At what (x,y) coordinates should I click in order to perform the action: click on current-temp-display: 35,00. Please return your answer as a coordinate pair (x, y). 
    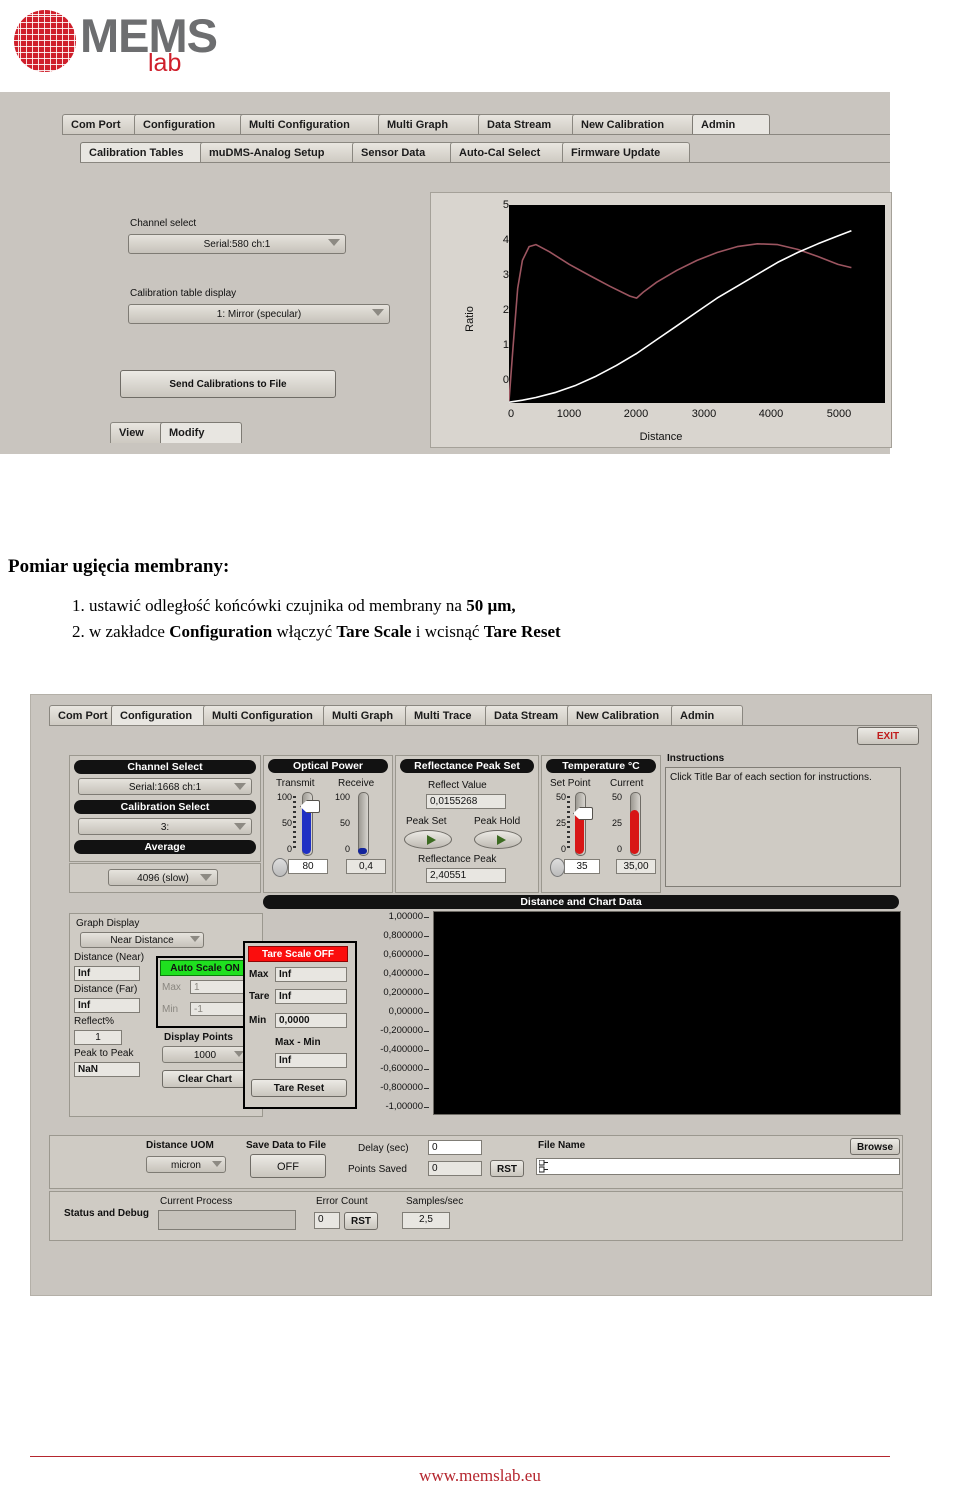
    Looking at the image, I should click on (636, 866).